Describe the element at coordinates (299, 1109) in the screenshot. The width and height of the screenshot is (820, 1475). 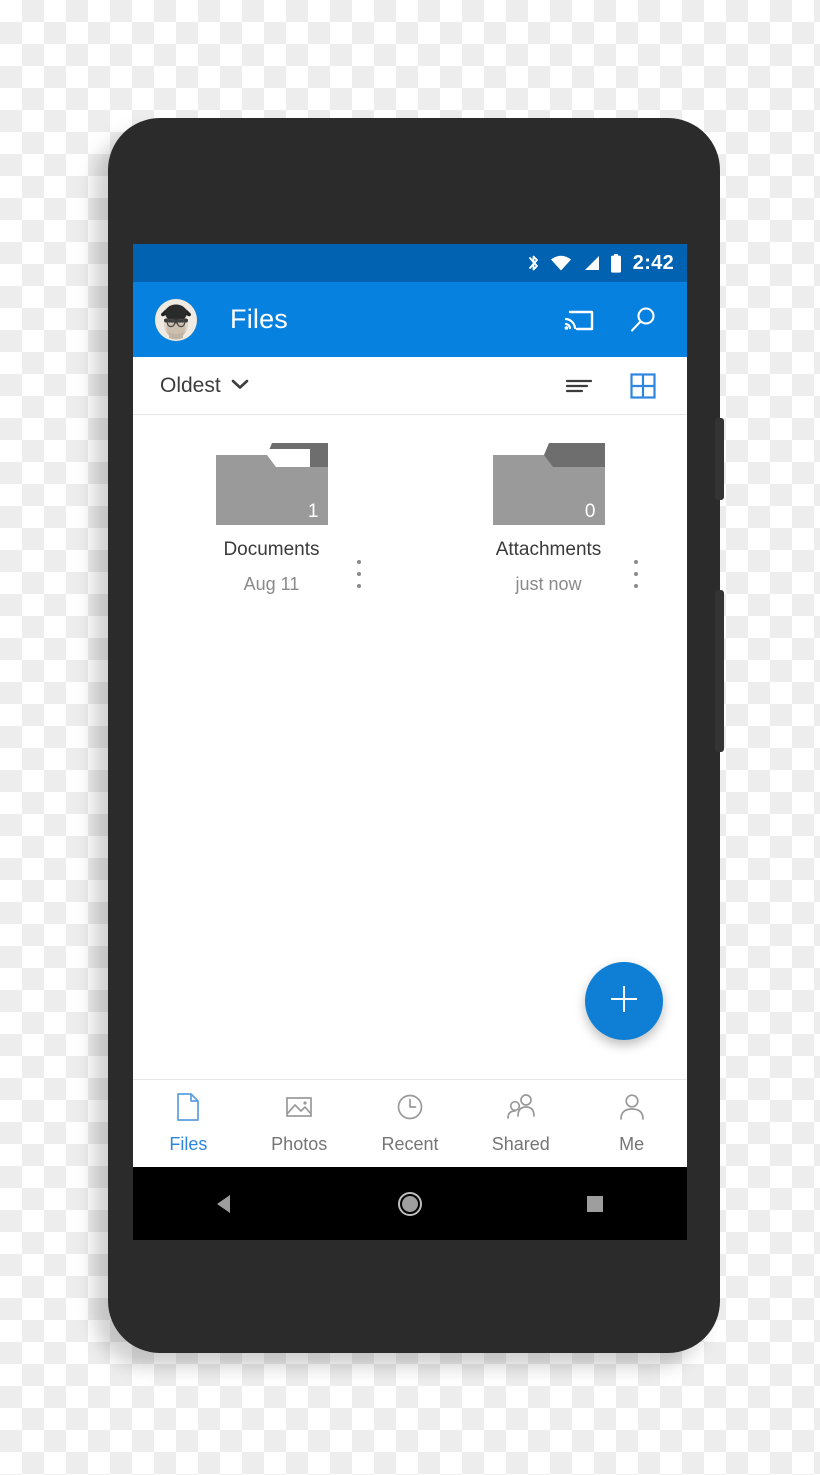
I see `photo-icon` at that location.